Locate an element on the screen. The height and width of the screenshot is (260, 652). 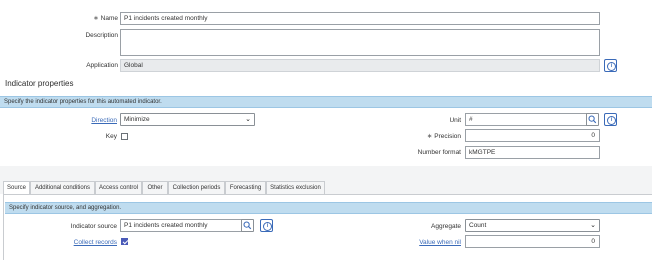
value-when-nil-label: Value when nil is located at coordinates (425, 242).